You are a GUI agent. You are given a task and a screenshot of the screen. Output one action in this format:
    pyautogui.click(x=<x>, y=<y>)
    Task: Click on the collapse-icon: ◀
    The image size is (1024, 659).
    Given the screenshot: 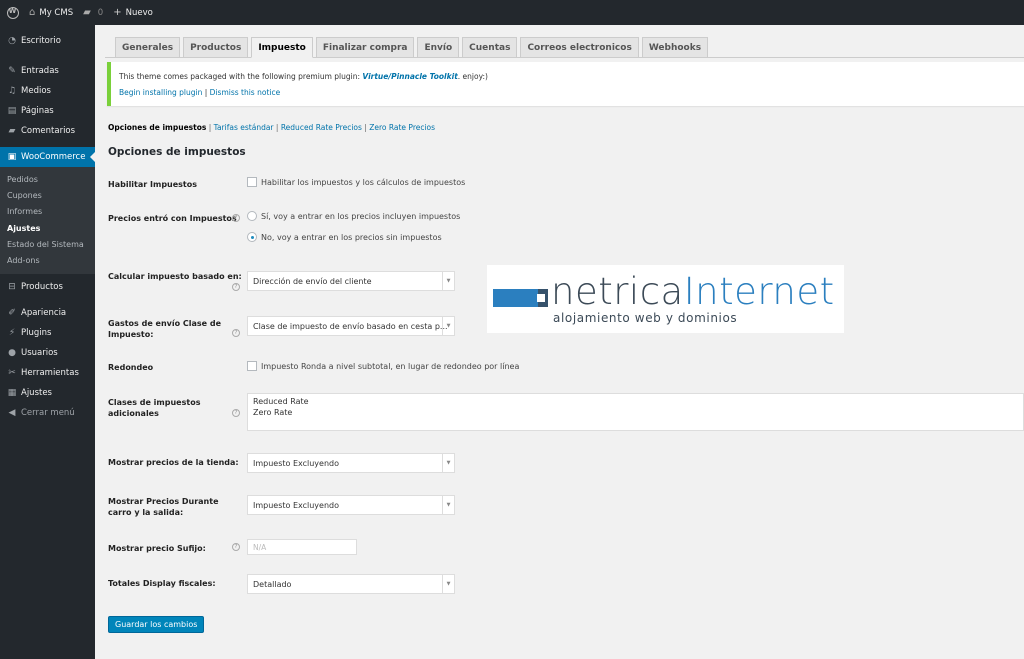 What is the action you would take?
    pyautogui.click(x=12, y=412)
    